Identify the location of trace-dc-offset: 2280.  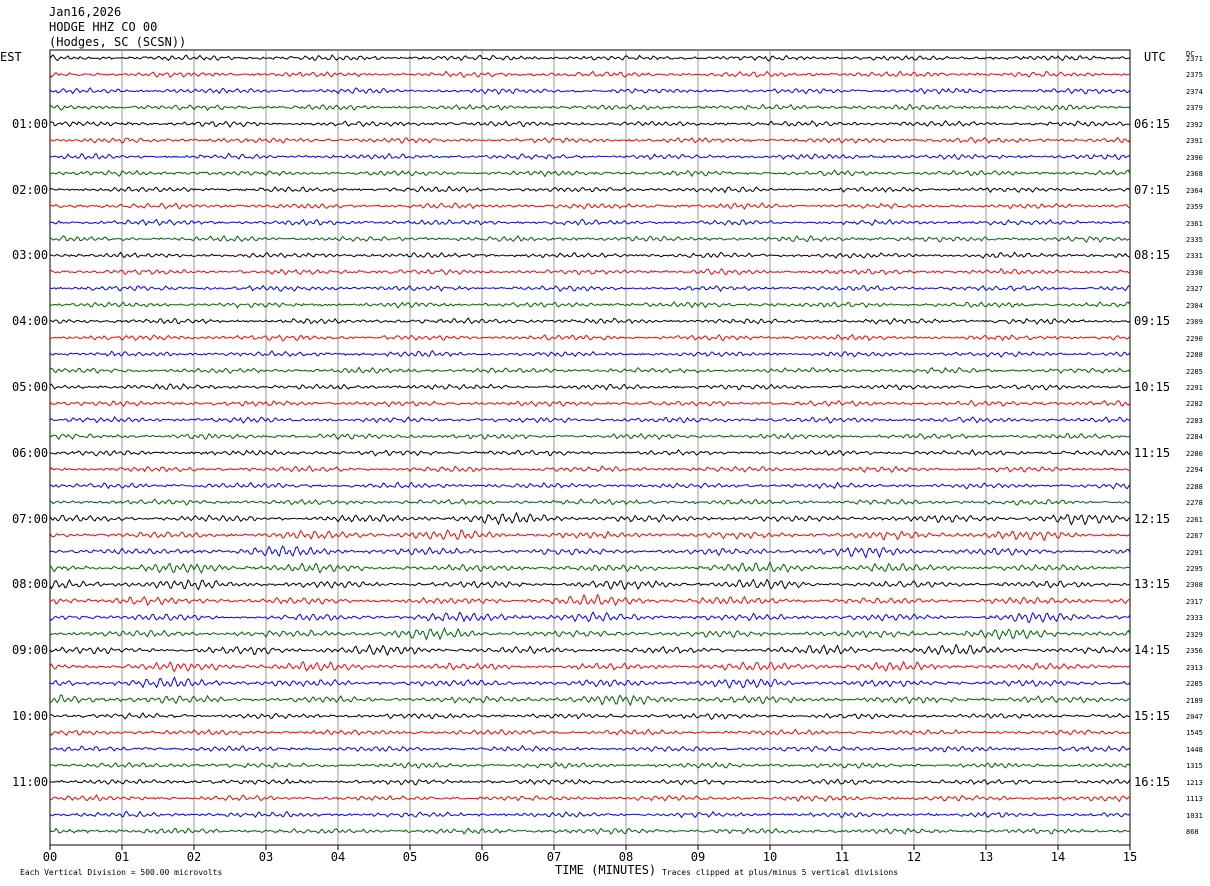
(1194, 453).